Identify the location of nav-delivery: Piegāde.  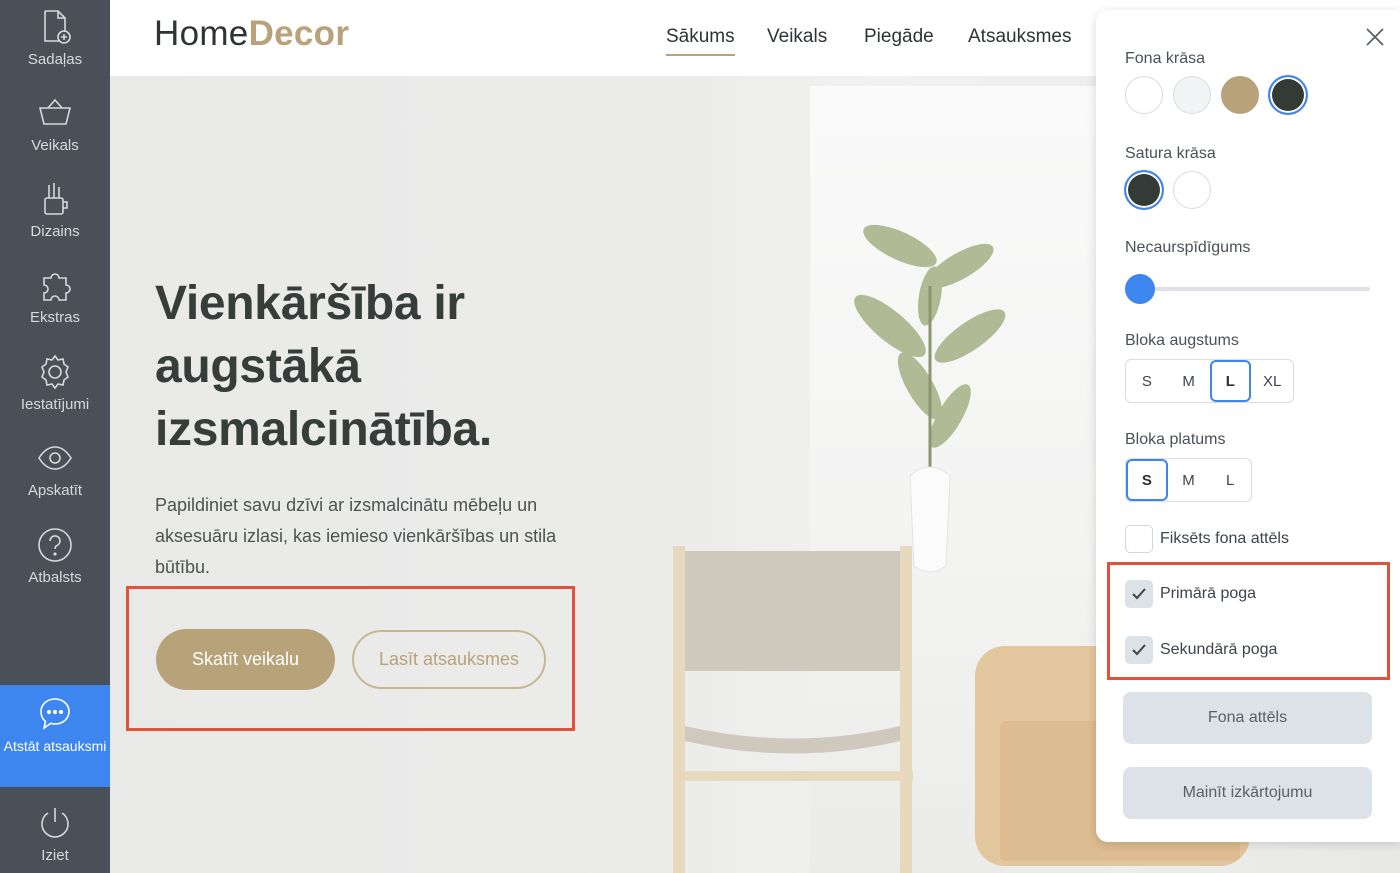
(899, 37).